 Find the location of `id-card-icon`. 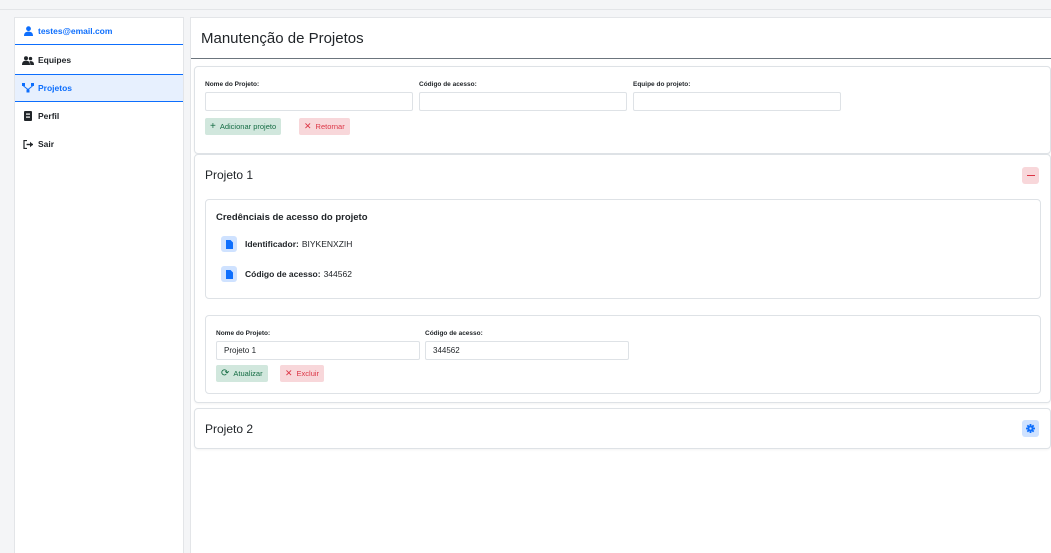

id-card-icon is located at coordinates (28, 116).